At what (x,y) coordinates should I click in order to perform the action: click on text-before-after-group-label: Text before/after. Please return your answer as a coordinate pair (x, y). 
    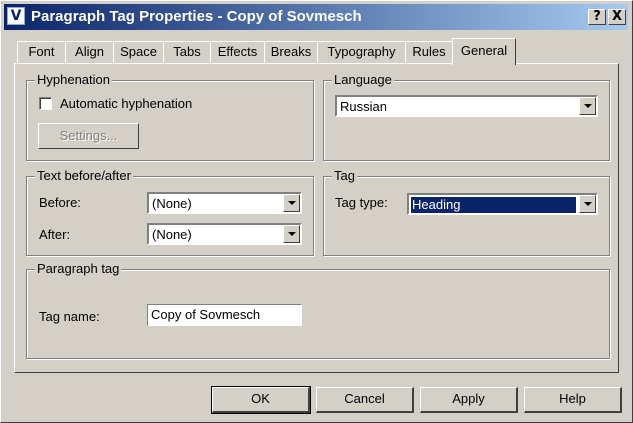
    Looking at the image, I should click on (84, 176).